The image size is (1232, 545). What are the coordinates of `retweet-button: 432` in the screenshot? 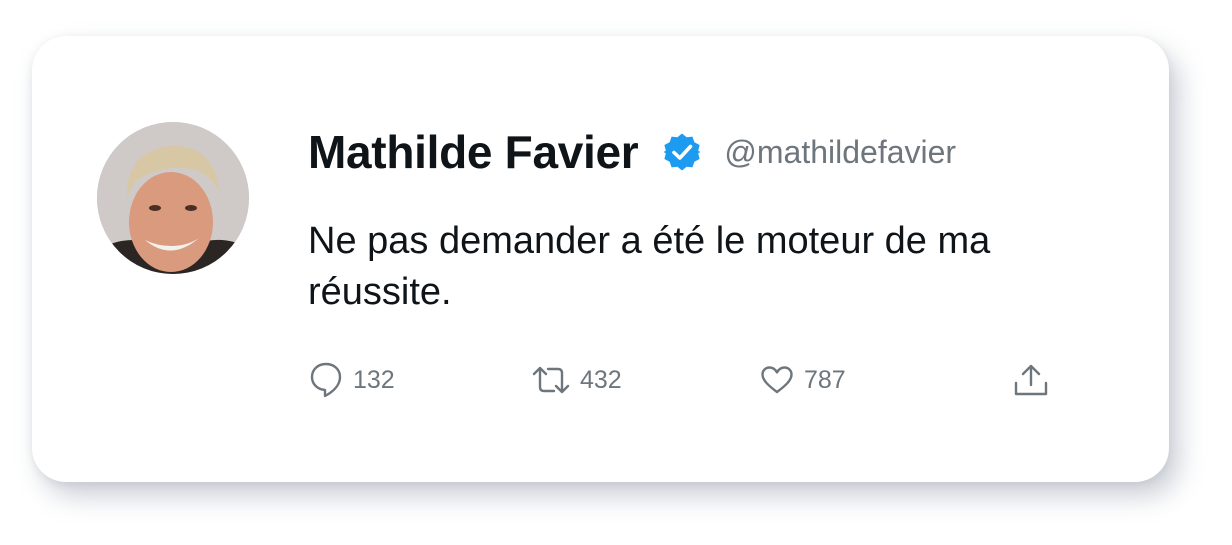 It's located at (577, 380).